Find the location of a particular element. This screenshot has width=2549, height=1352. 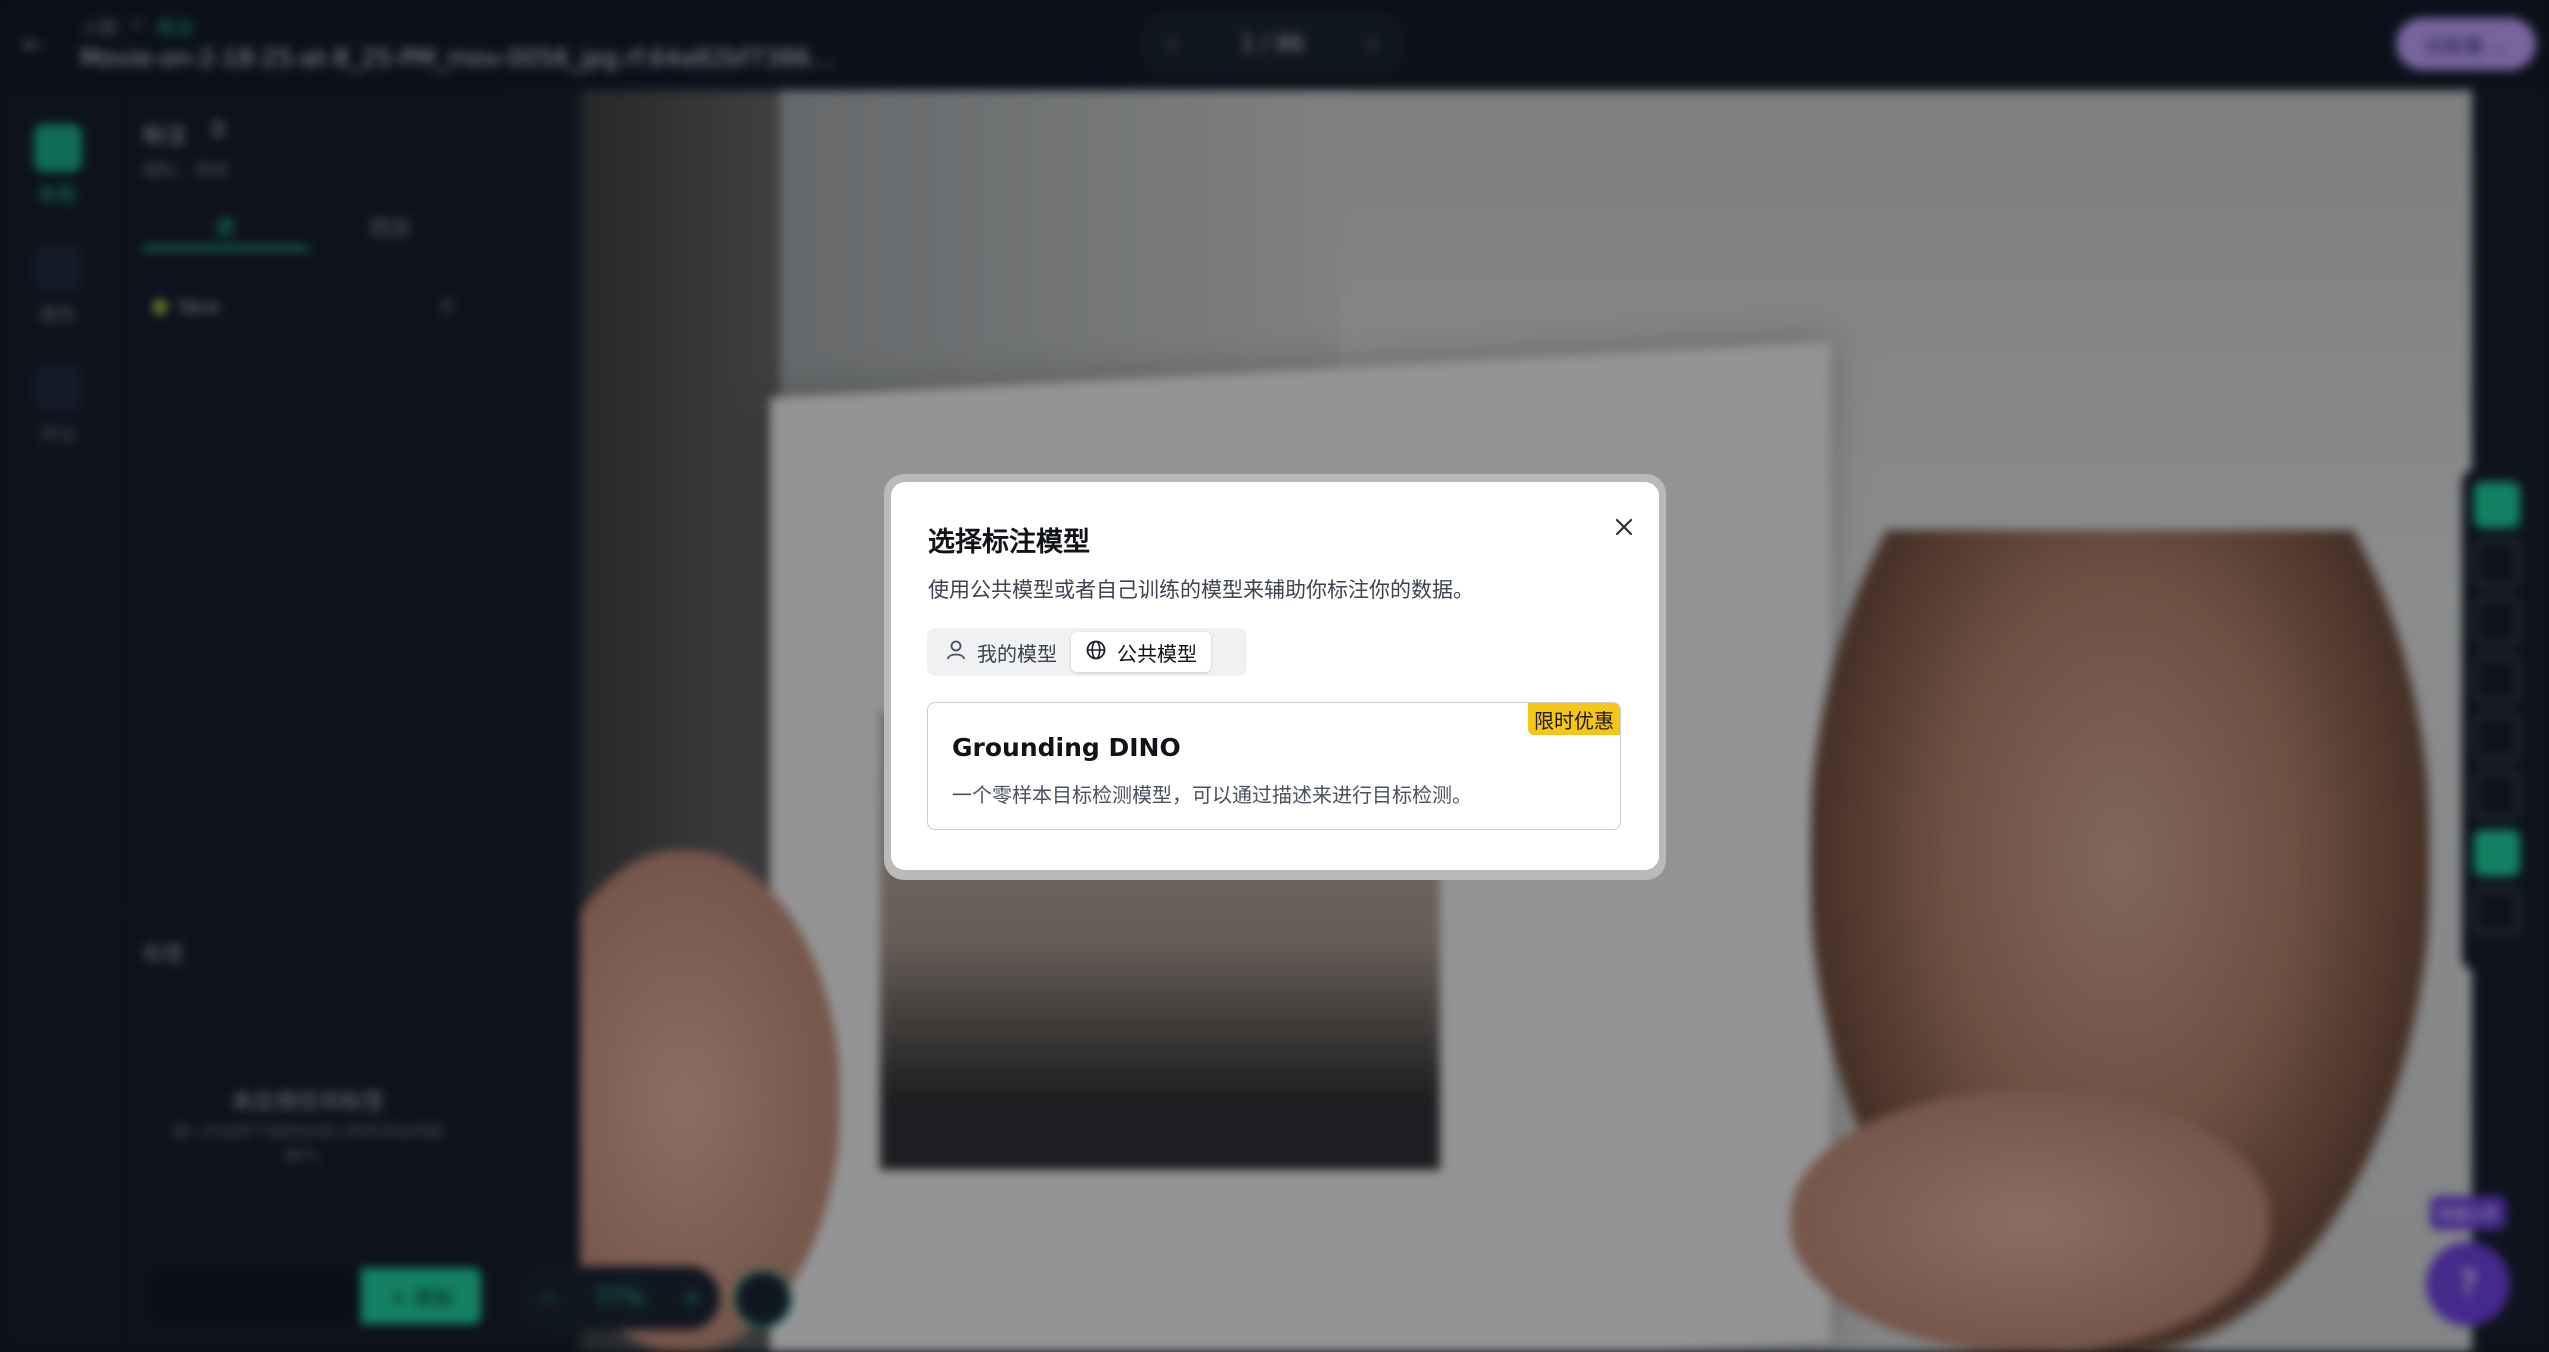

model-description: 一个零样本目标检测模型，可以通过描述来进行目标检测。 is located at coordinates (1212, 795).